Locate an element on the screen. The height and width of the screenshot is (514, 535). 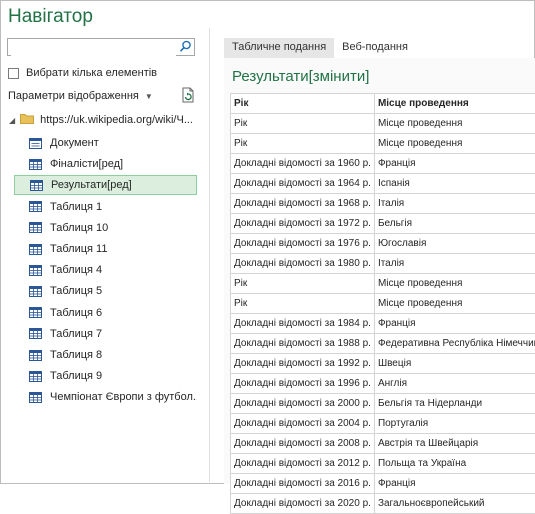
table-cell: Докладні відомості за 1972 р. is located at coordinates (303, 224).